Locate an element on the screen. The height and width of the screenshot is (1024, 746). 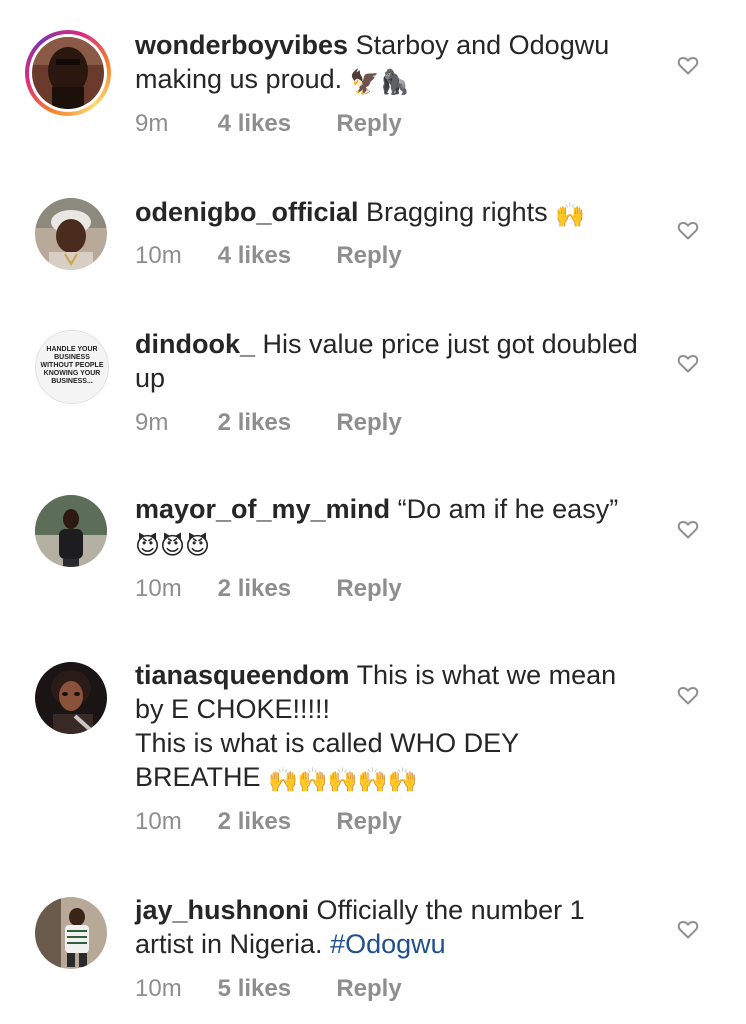
username-link: mayor_of_my_mind is located at coordinates (262, 509).